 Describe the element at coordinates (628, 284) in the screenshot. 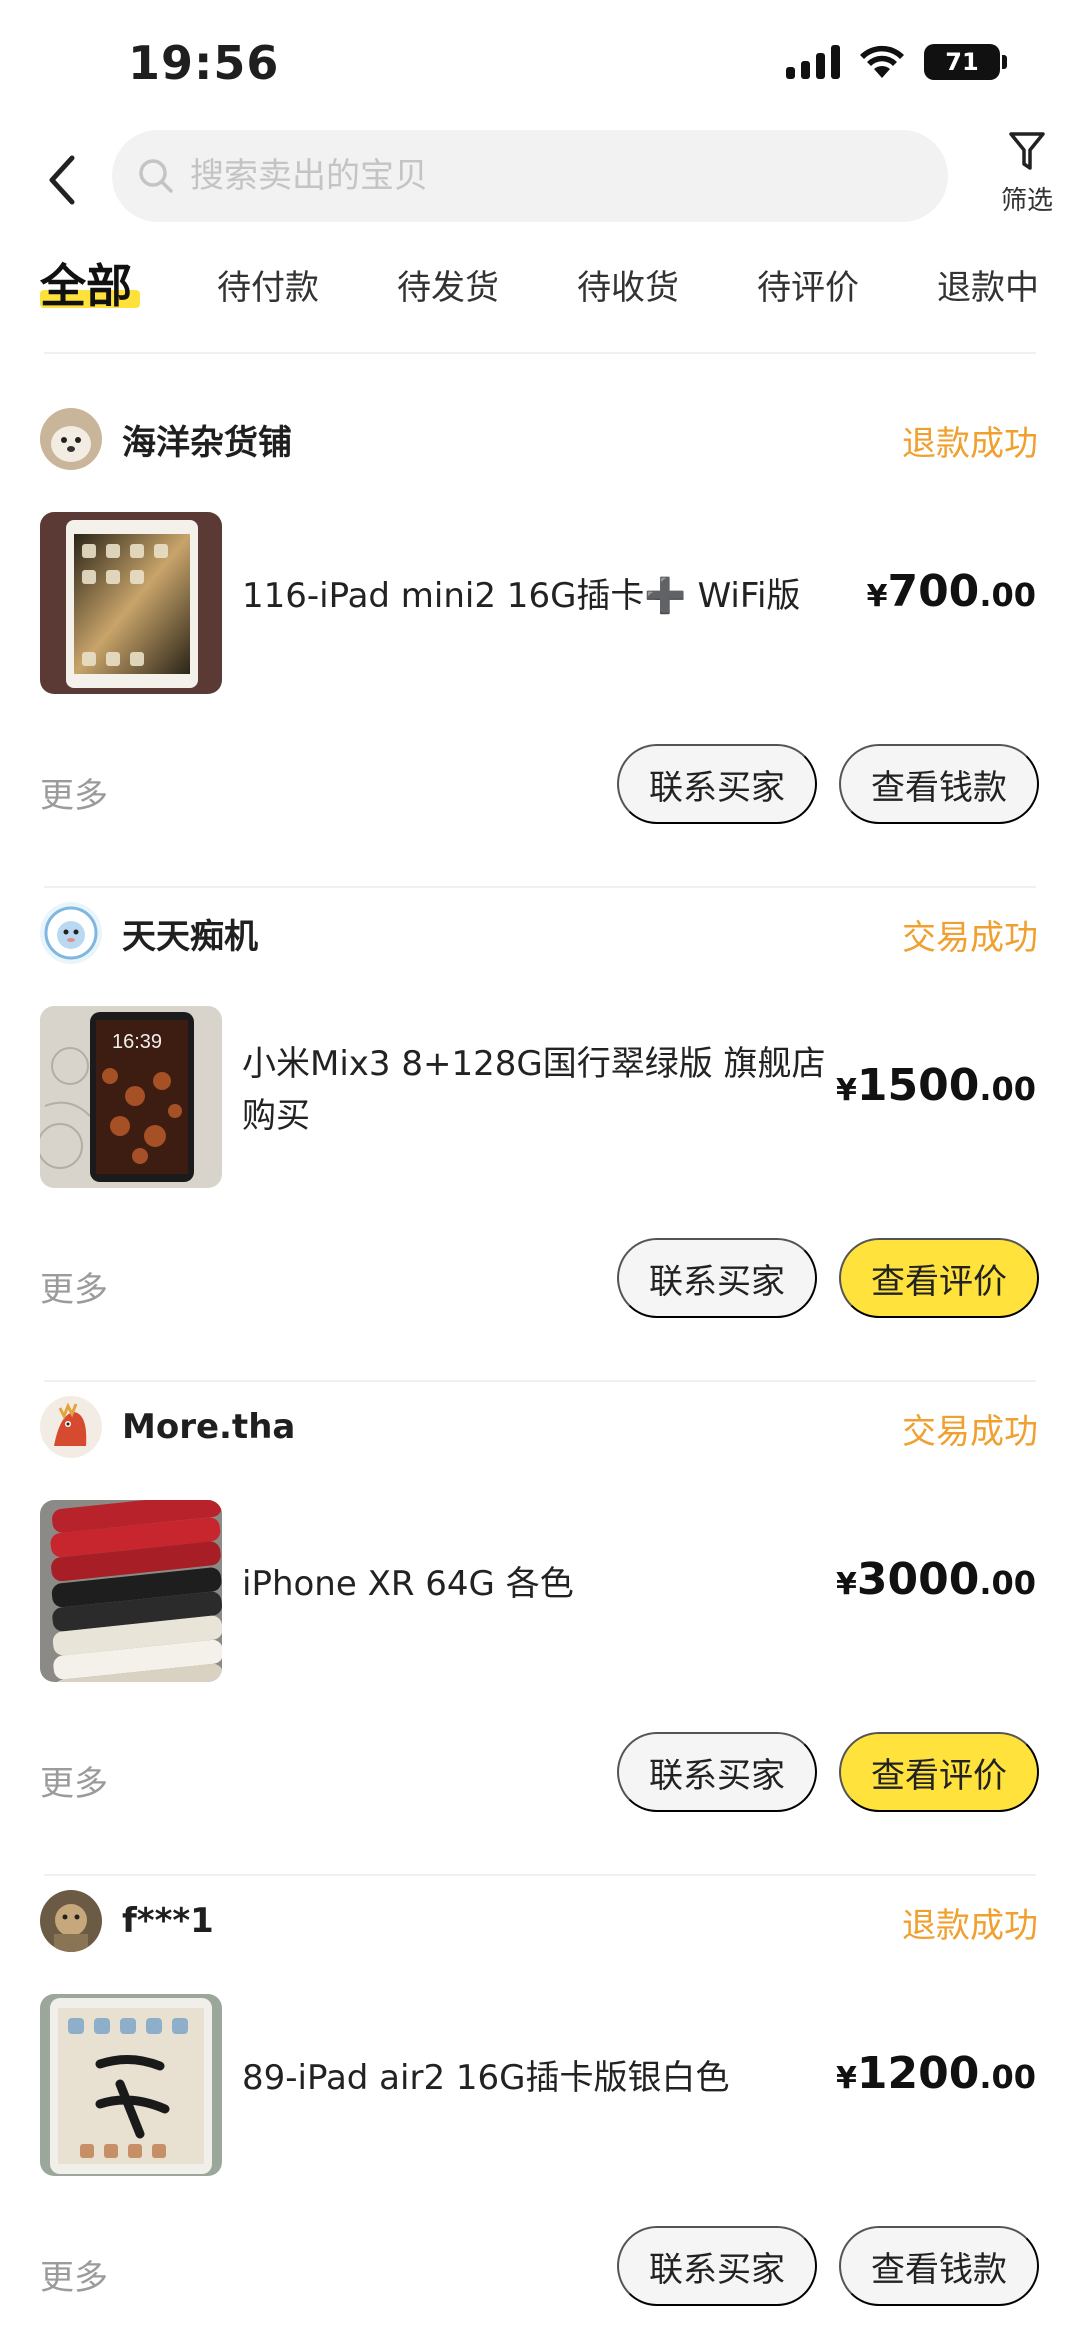

I see `tab-pending-receipt: 待收货` at that location.